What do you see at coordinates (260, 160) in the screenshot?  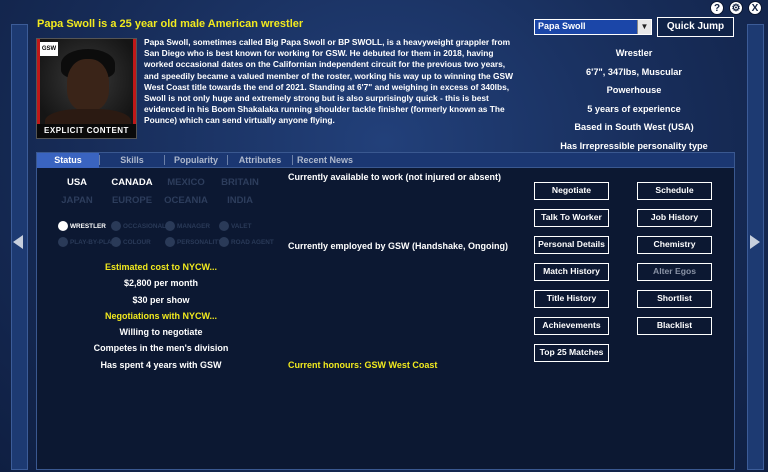 I see `tab-attributes: Attributes` at bounding box center [260, 160].